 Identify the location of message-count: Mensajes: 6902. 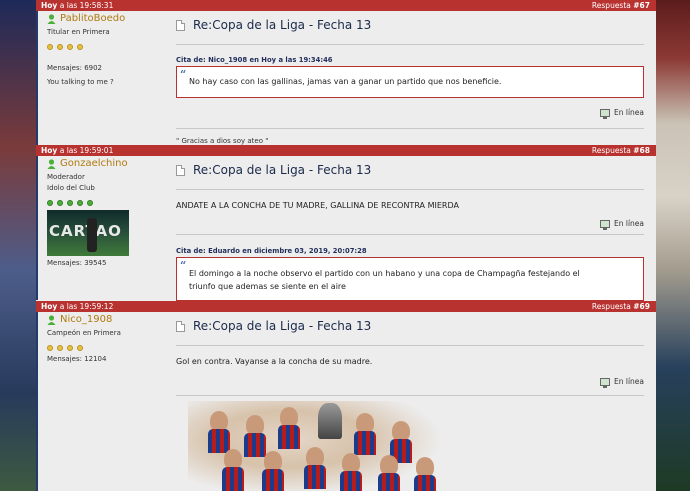
(75, 68).